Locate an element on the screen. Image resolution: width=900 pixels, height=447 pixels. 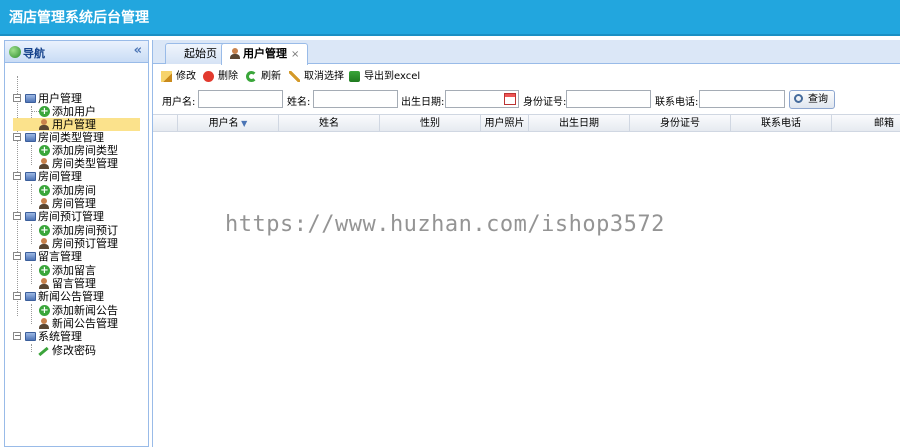
tree-item-label: 添加房间 is located at coordinates (74, 190).